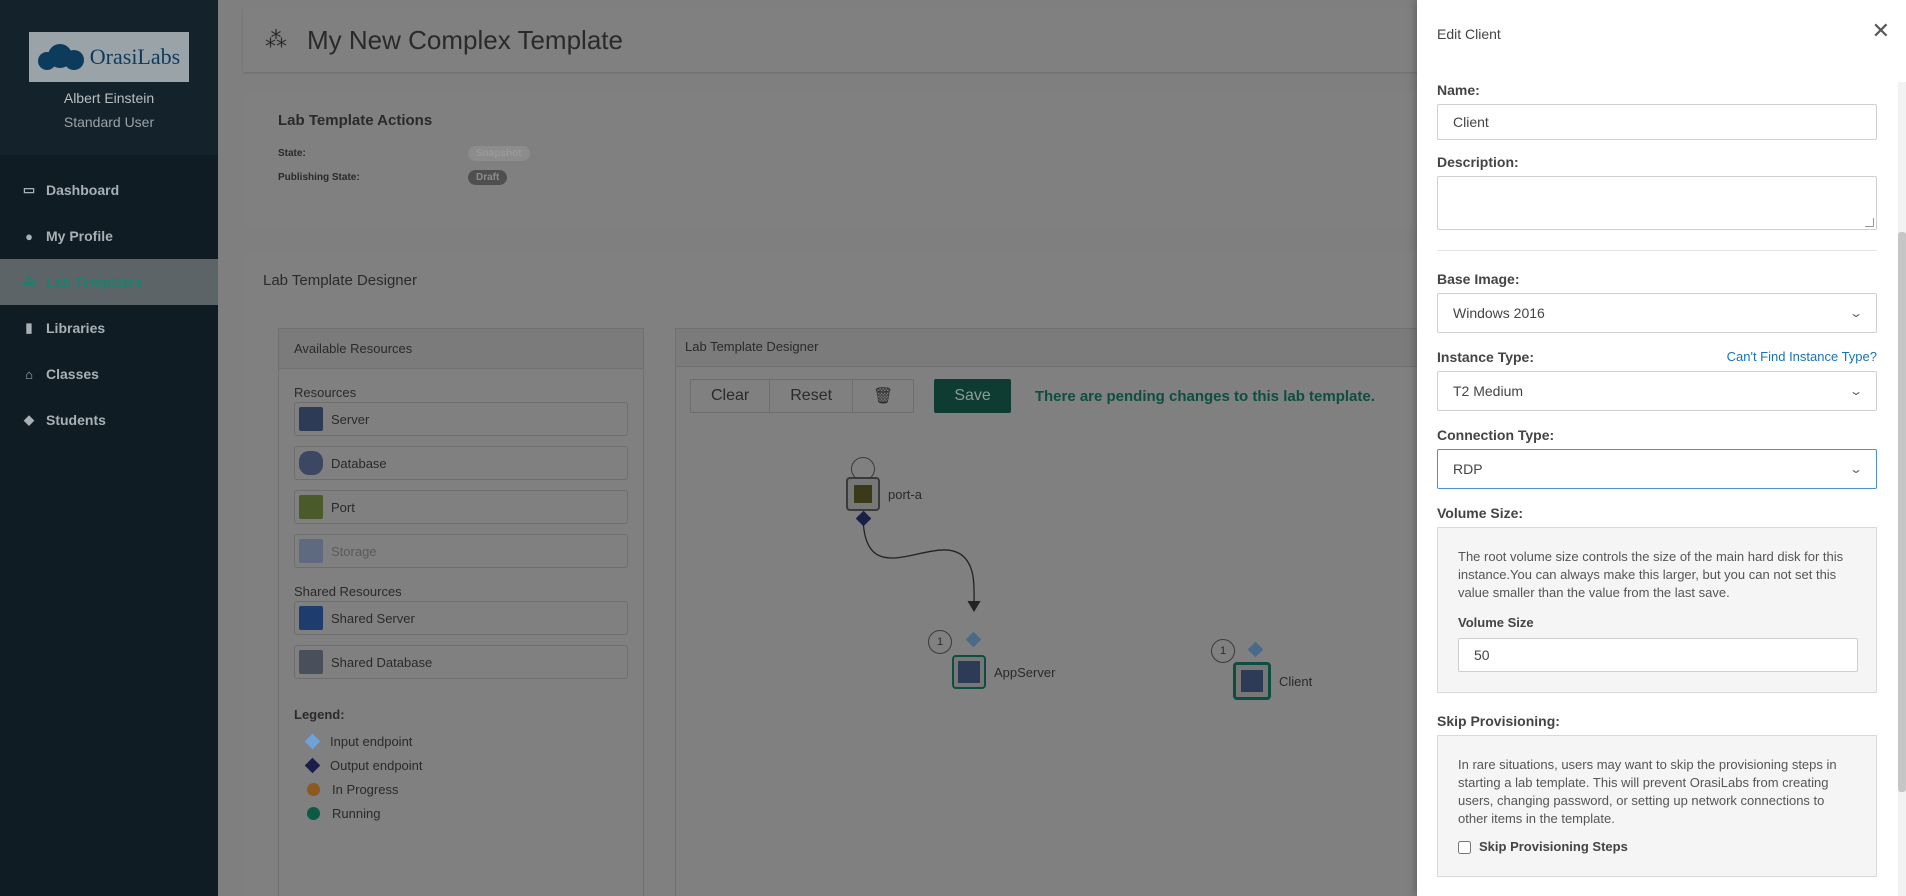 The image size is (1906, 896). I want to click on available-resources-title: Available Resources, so click(461, 349).